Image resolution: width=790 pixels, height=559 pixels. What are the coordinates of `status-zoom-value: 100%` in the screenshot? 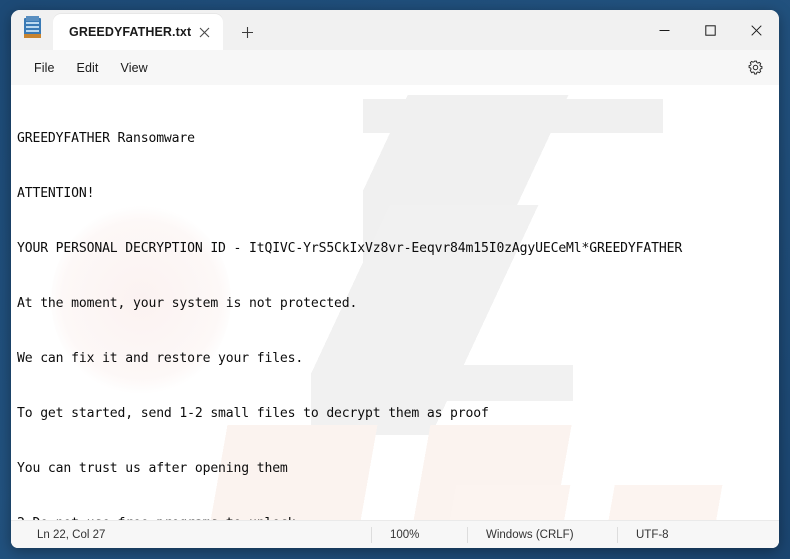 It's located at (405, 534).